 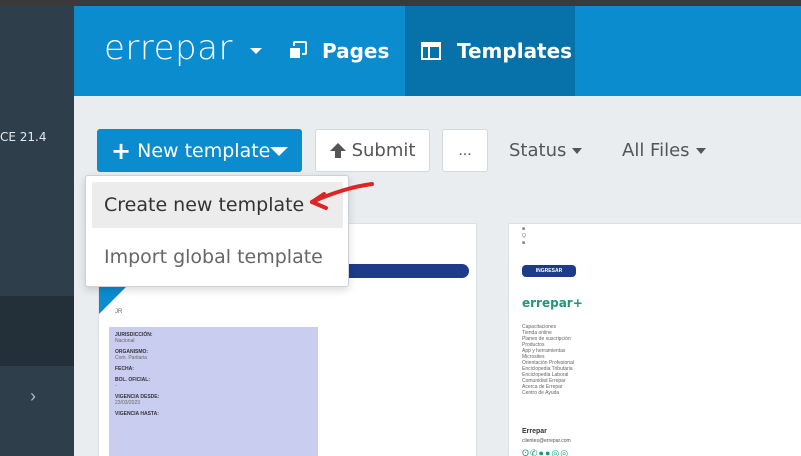 I want to click on files-filter-label: All Files, so click(x=656, y=150).